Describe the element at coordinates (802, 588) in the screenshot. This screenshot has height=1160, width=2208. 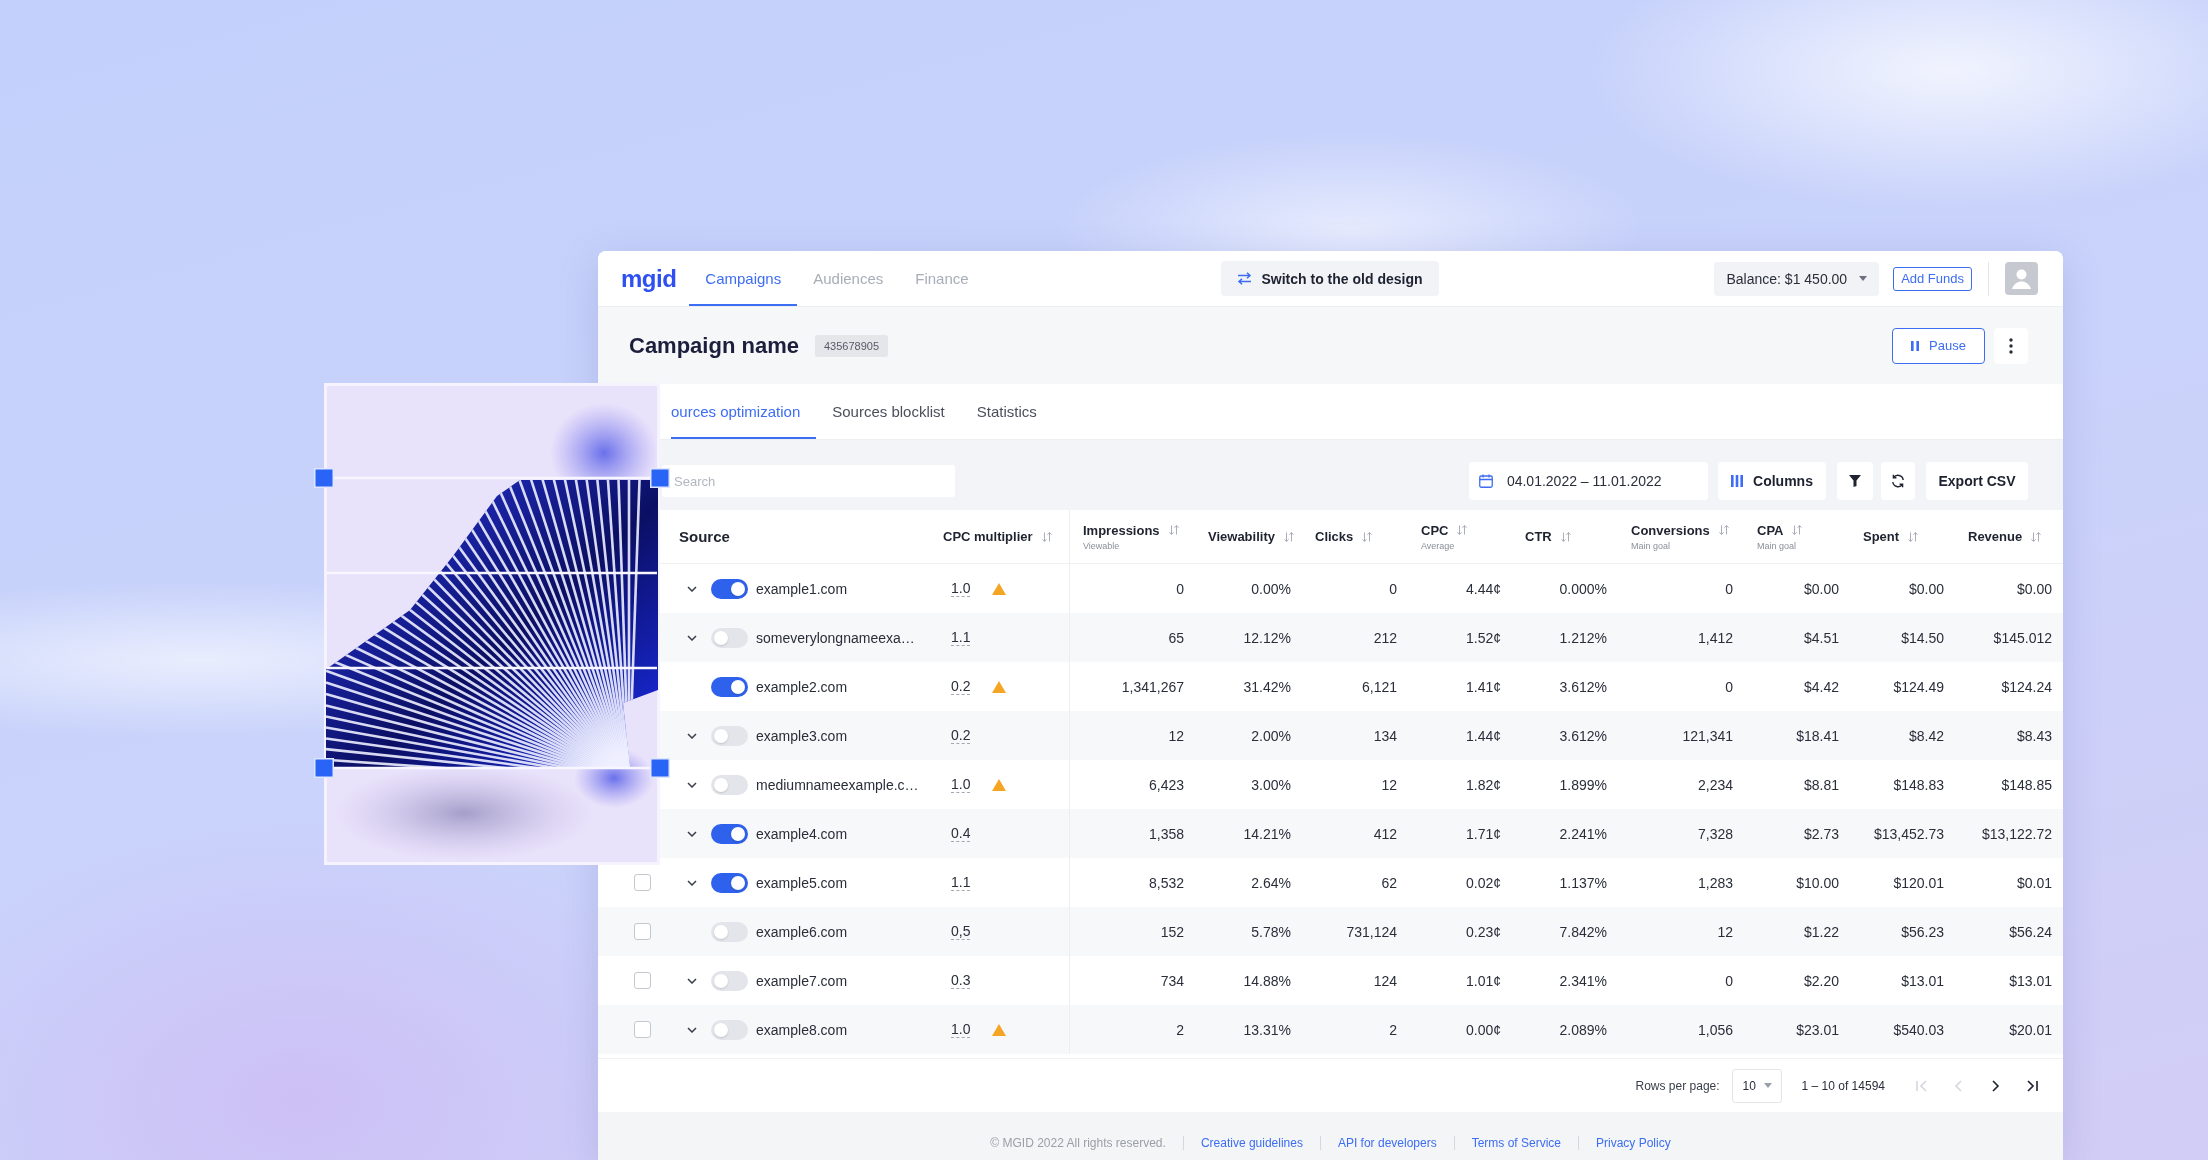
I see `source-name: example1.com` at that location.